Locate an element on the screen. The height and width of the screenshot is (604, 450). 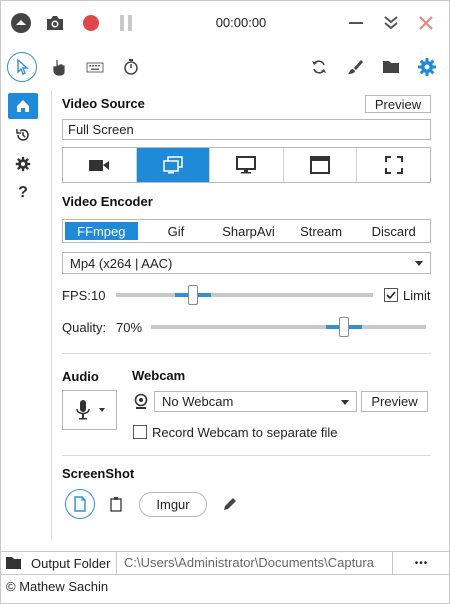
cursor-icon is located at coordinates (22, 67).